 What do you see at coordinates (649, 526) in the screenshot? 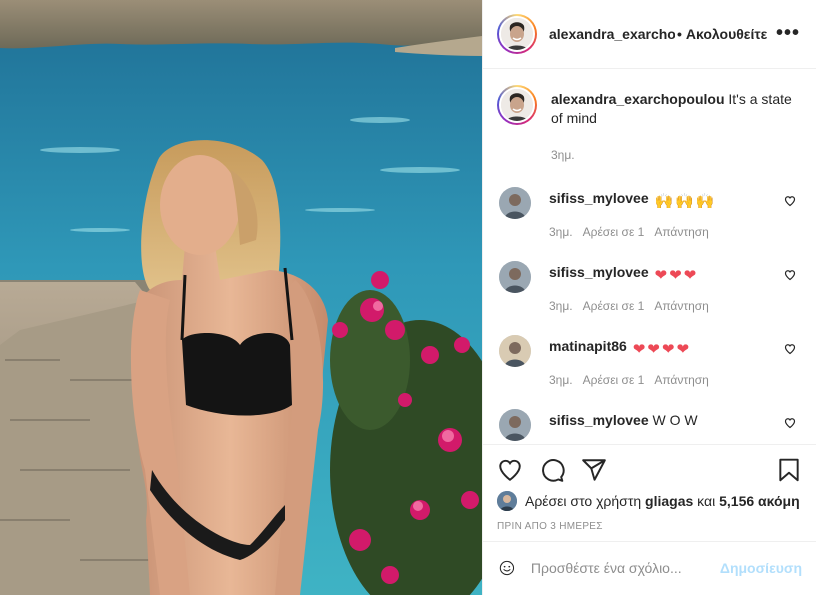
I see `post-date: ΠΡΙΝ ΑΠΟ 3 ΗΜΕΡΕΣ` at bounding box center [649, 526].